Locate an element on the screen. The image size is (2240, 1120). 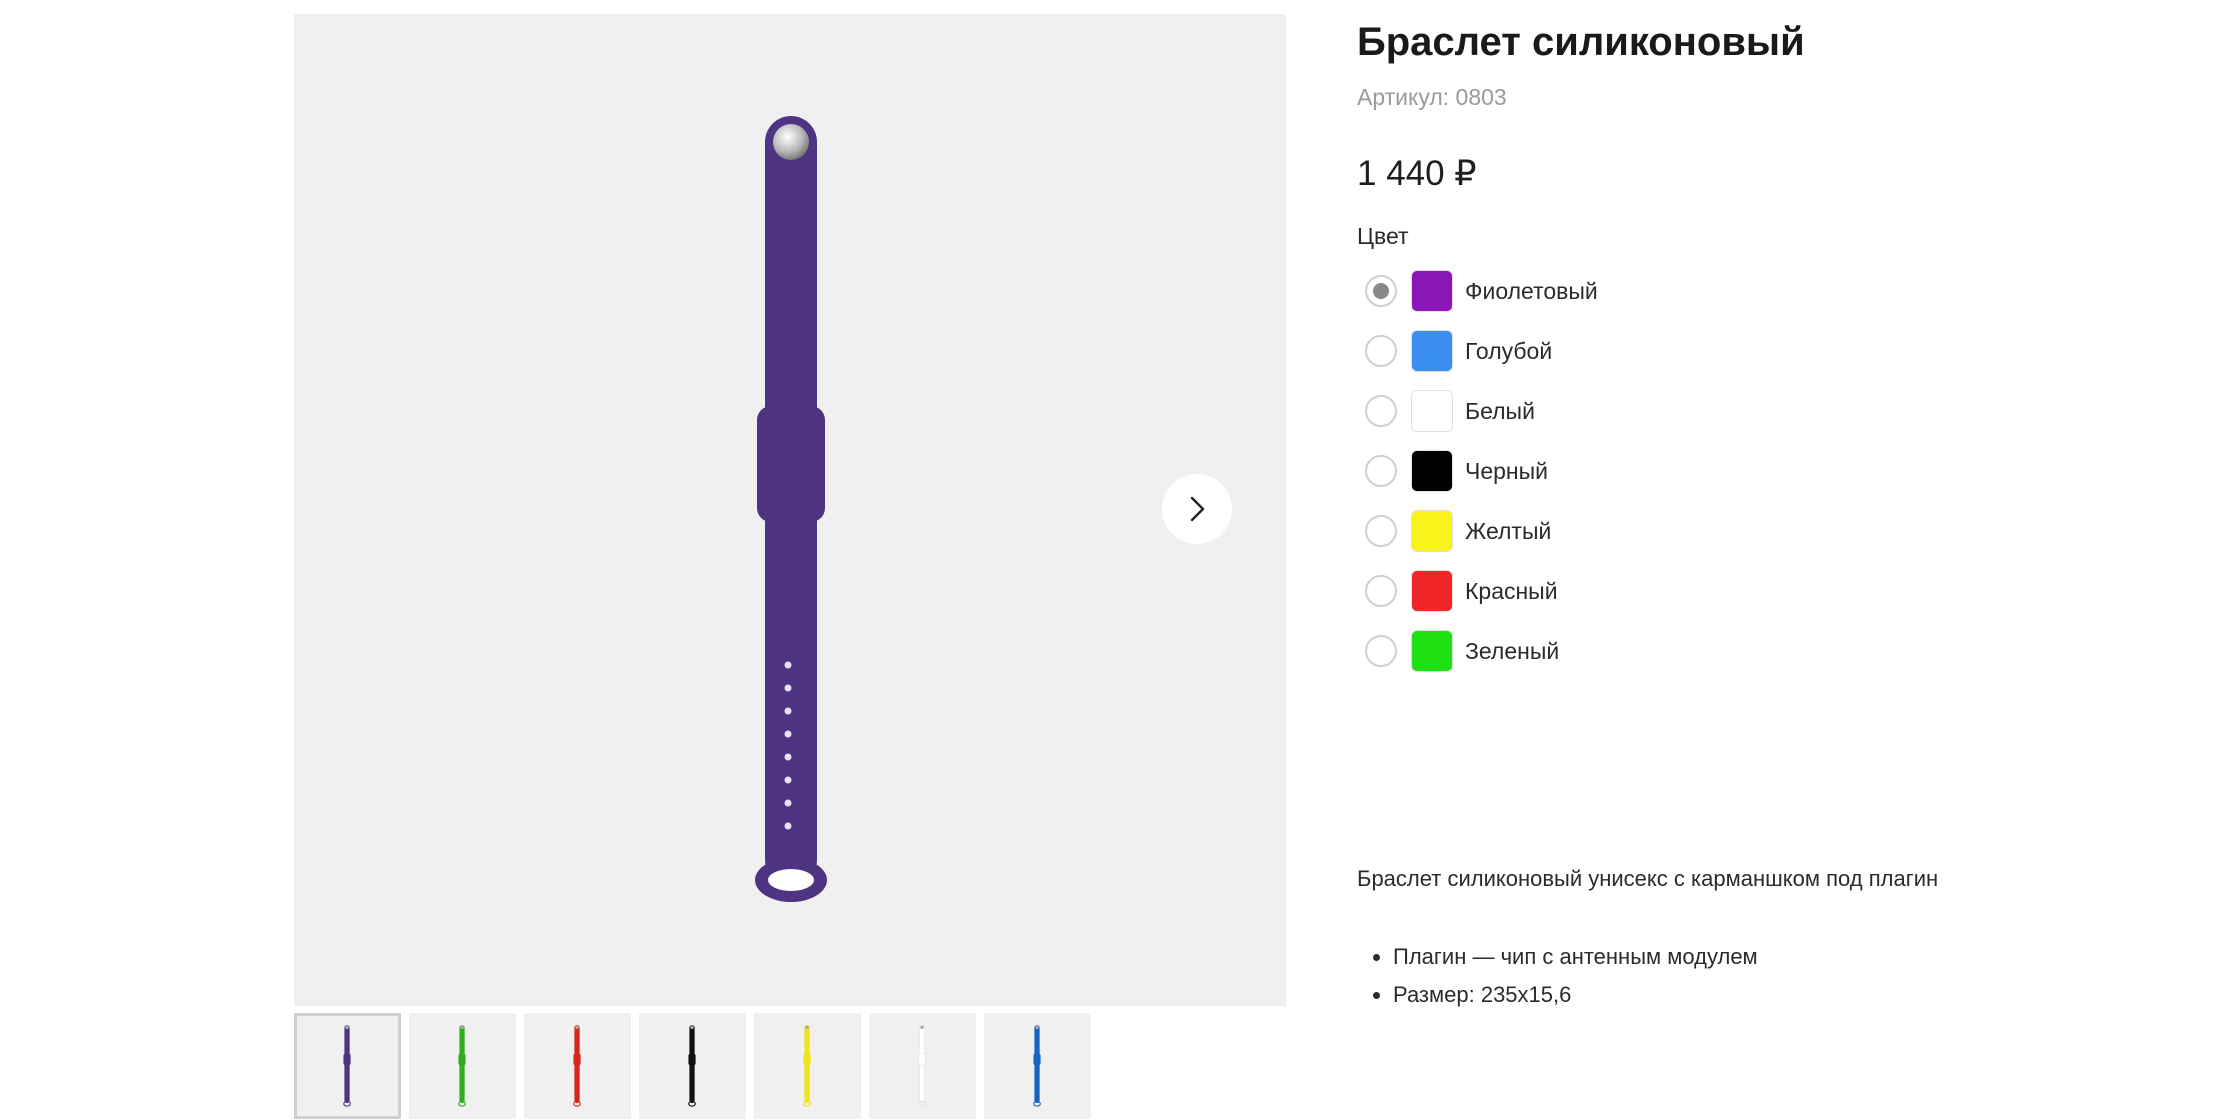
product-image is located at coordinates (791, 509).